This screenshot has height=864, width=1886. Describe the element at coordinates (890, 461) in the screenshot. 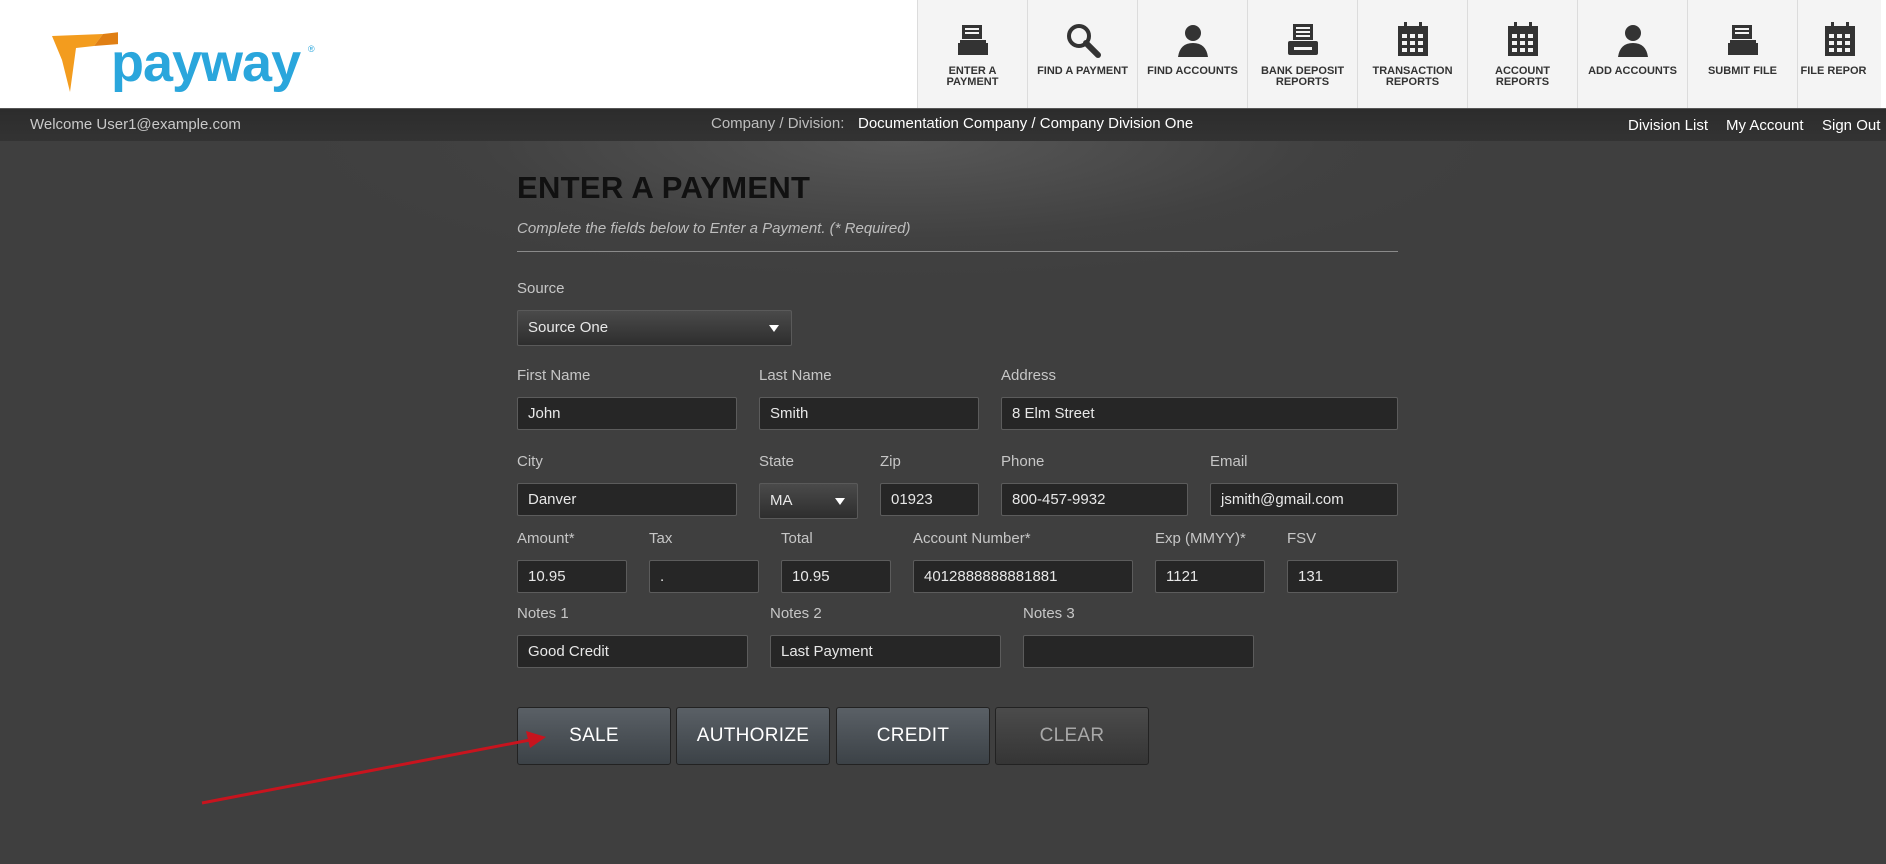

I see `zip-label: Zip` at that location.